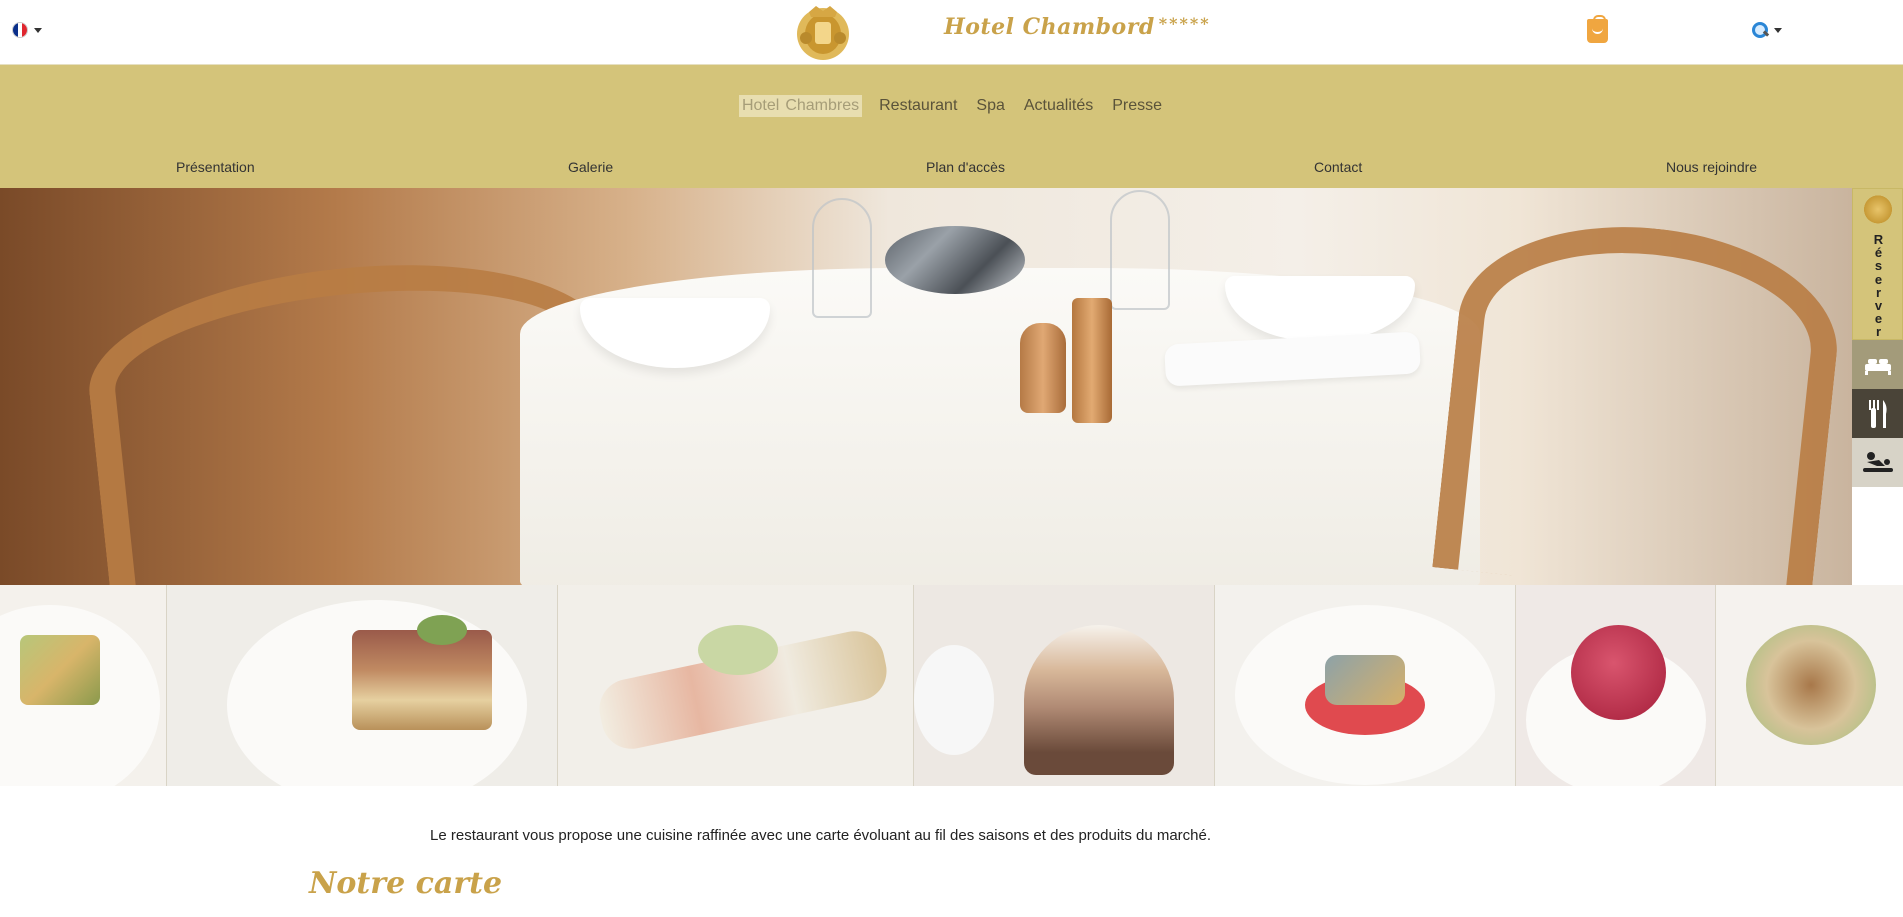 The height and width of the screenshot is (917, 1903). Describe the element at coordinates (1058, 106) in the screenshot. I see `menu-item-actualites: Actualités` at that location.